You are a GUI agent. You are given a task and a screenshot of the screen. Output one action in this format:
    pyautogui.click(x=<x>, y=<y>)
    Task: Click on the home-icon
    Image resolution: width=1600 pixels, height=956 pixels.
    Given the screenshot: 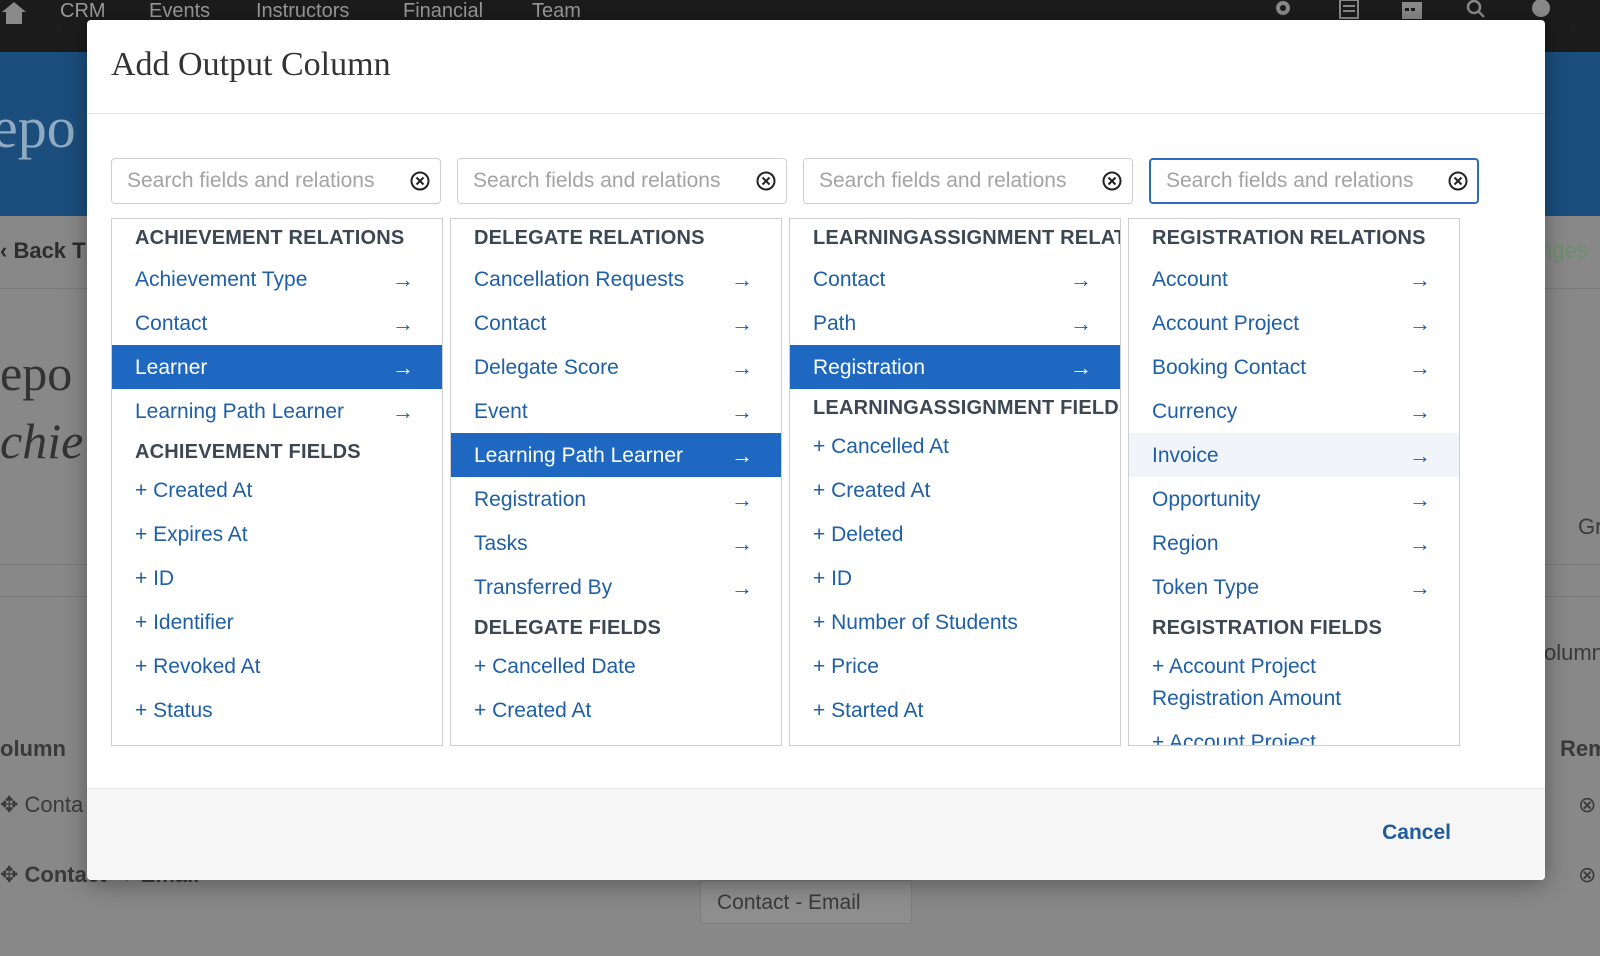 What is the action you would take?
    pyautogui.click(x=14, y=12)
    